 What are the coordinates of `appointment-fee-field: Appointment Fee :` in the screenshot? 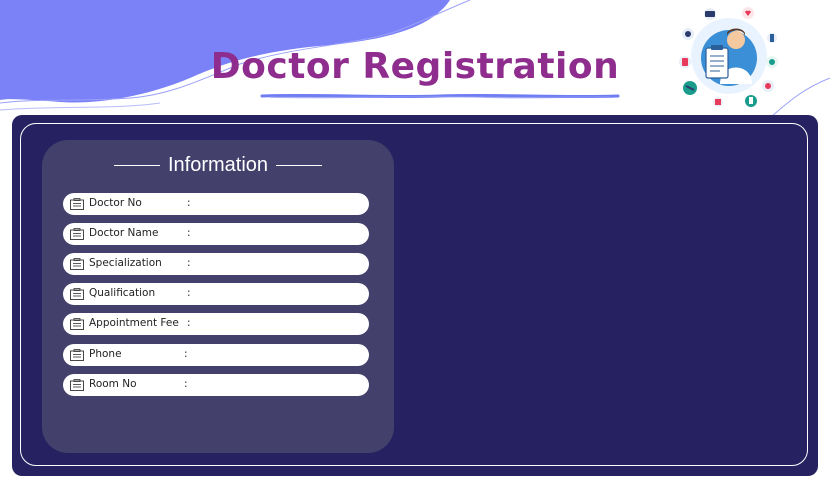 It's located at (216, 324).